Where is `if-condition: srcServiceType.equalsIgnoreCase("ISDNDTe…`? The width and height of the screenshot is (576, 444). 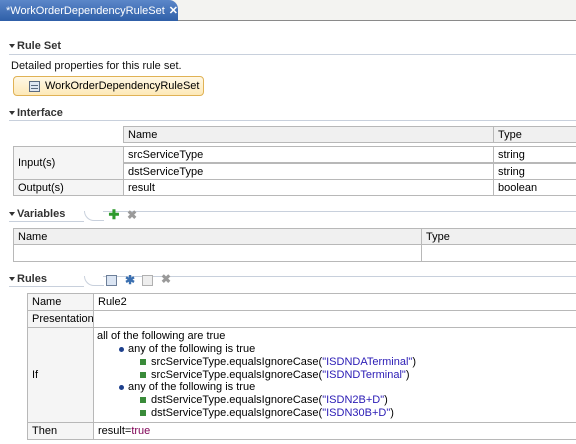 if-condition: srcServiceType.equalsIgnoreCase("ISDNDTe… is located at coordinates (274, 375).